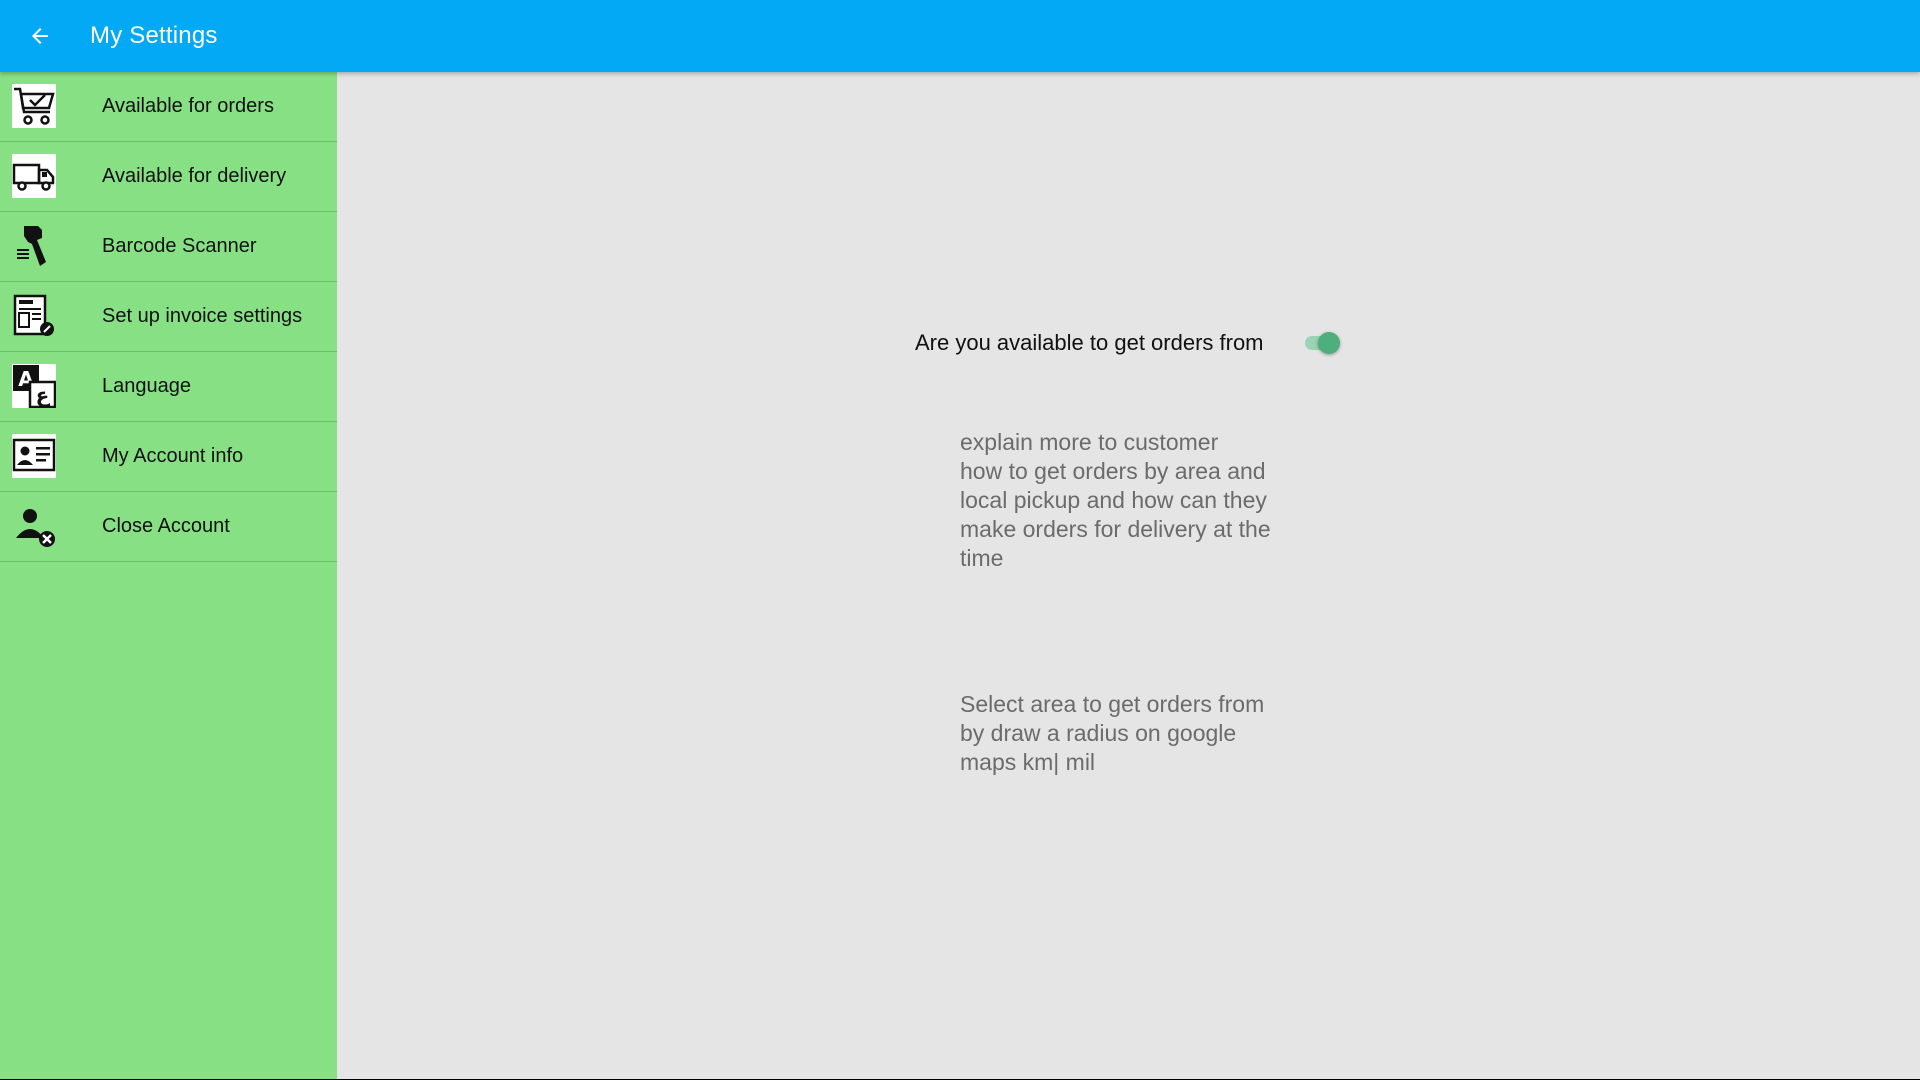 The height and width of the screenshot is (1080, 1920). What do you see at coordinates (146, 386) in the screenshot?
I see `sidebar-item-label: Language` at bounding box center [146, 386].